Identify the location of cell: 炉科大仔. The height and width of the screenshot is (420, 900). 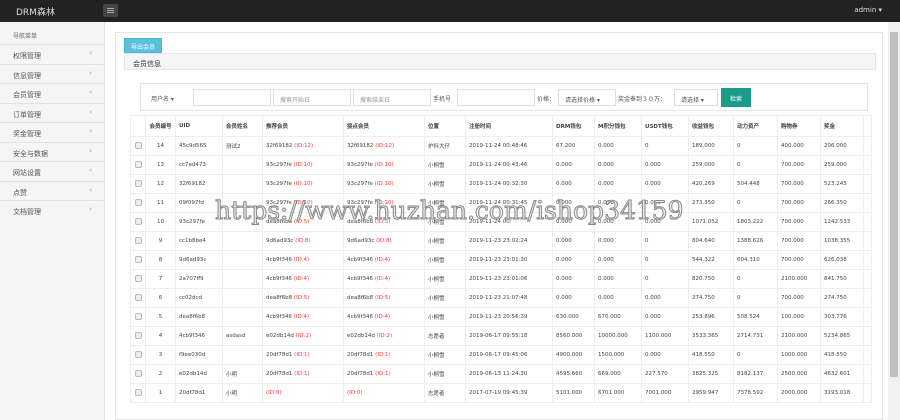
(445, 146).